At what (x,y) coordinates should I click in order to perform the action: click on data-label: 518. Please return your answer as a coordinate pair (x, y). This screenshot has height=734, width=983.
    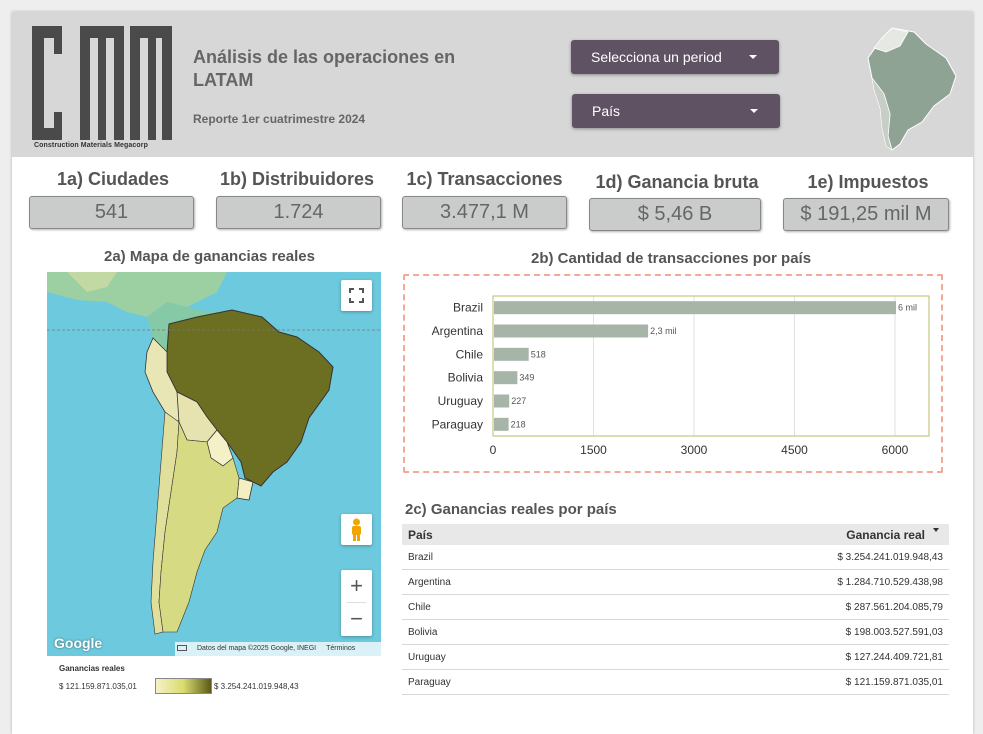
    Looking at the image, I should click on (538, 354).